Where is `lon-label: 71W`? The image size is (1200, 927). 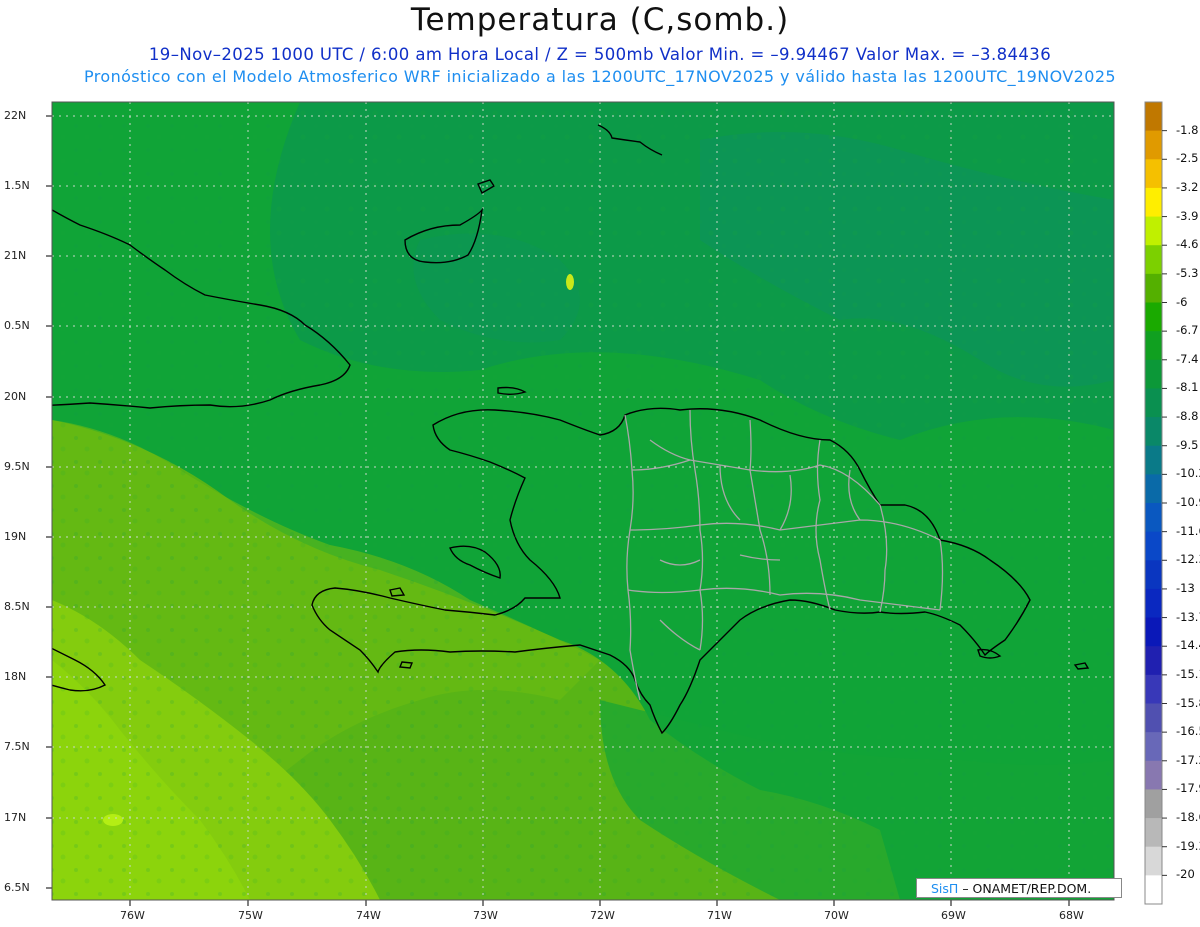 lon-label: 71W is located at coordinates (719, 915).